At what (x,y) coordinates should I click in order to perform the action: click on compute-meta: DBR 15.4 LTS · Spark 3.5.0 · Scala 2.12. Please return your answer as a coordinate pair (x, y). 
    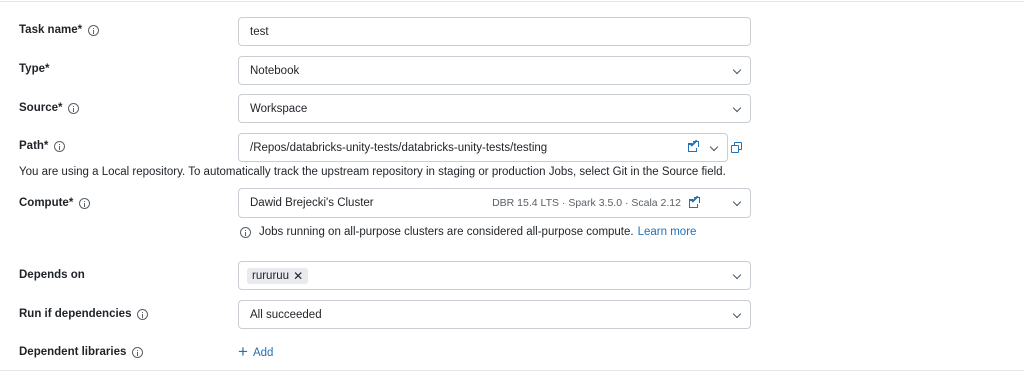
    Looking at the image, I should click on (596, 202).